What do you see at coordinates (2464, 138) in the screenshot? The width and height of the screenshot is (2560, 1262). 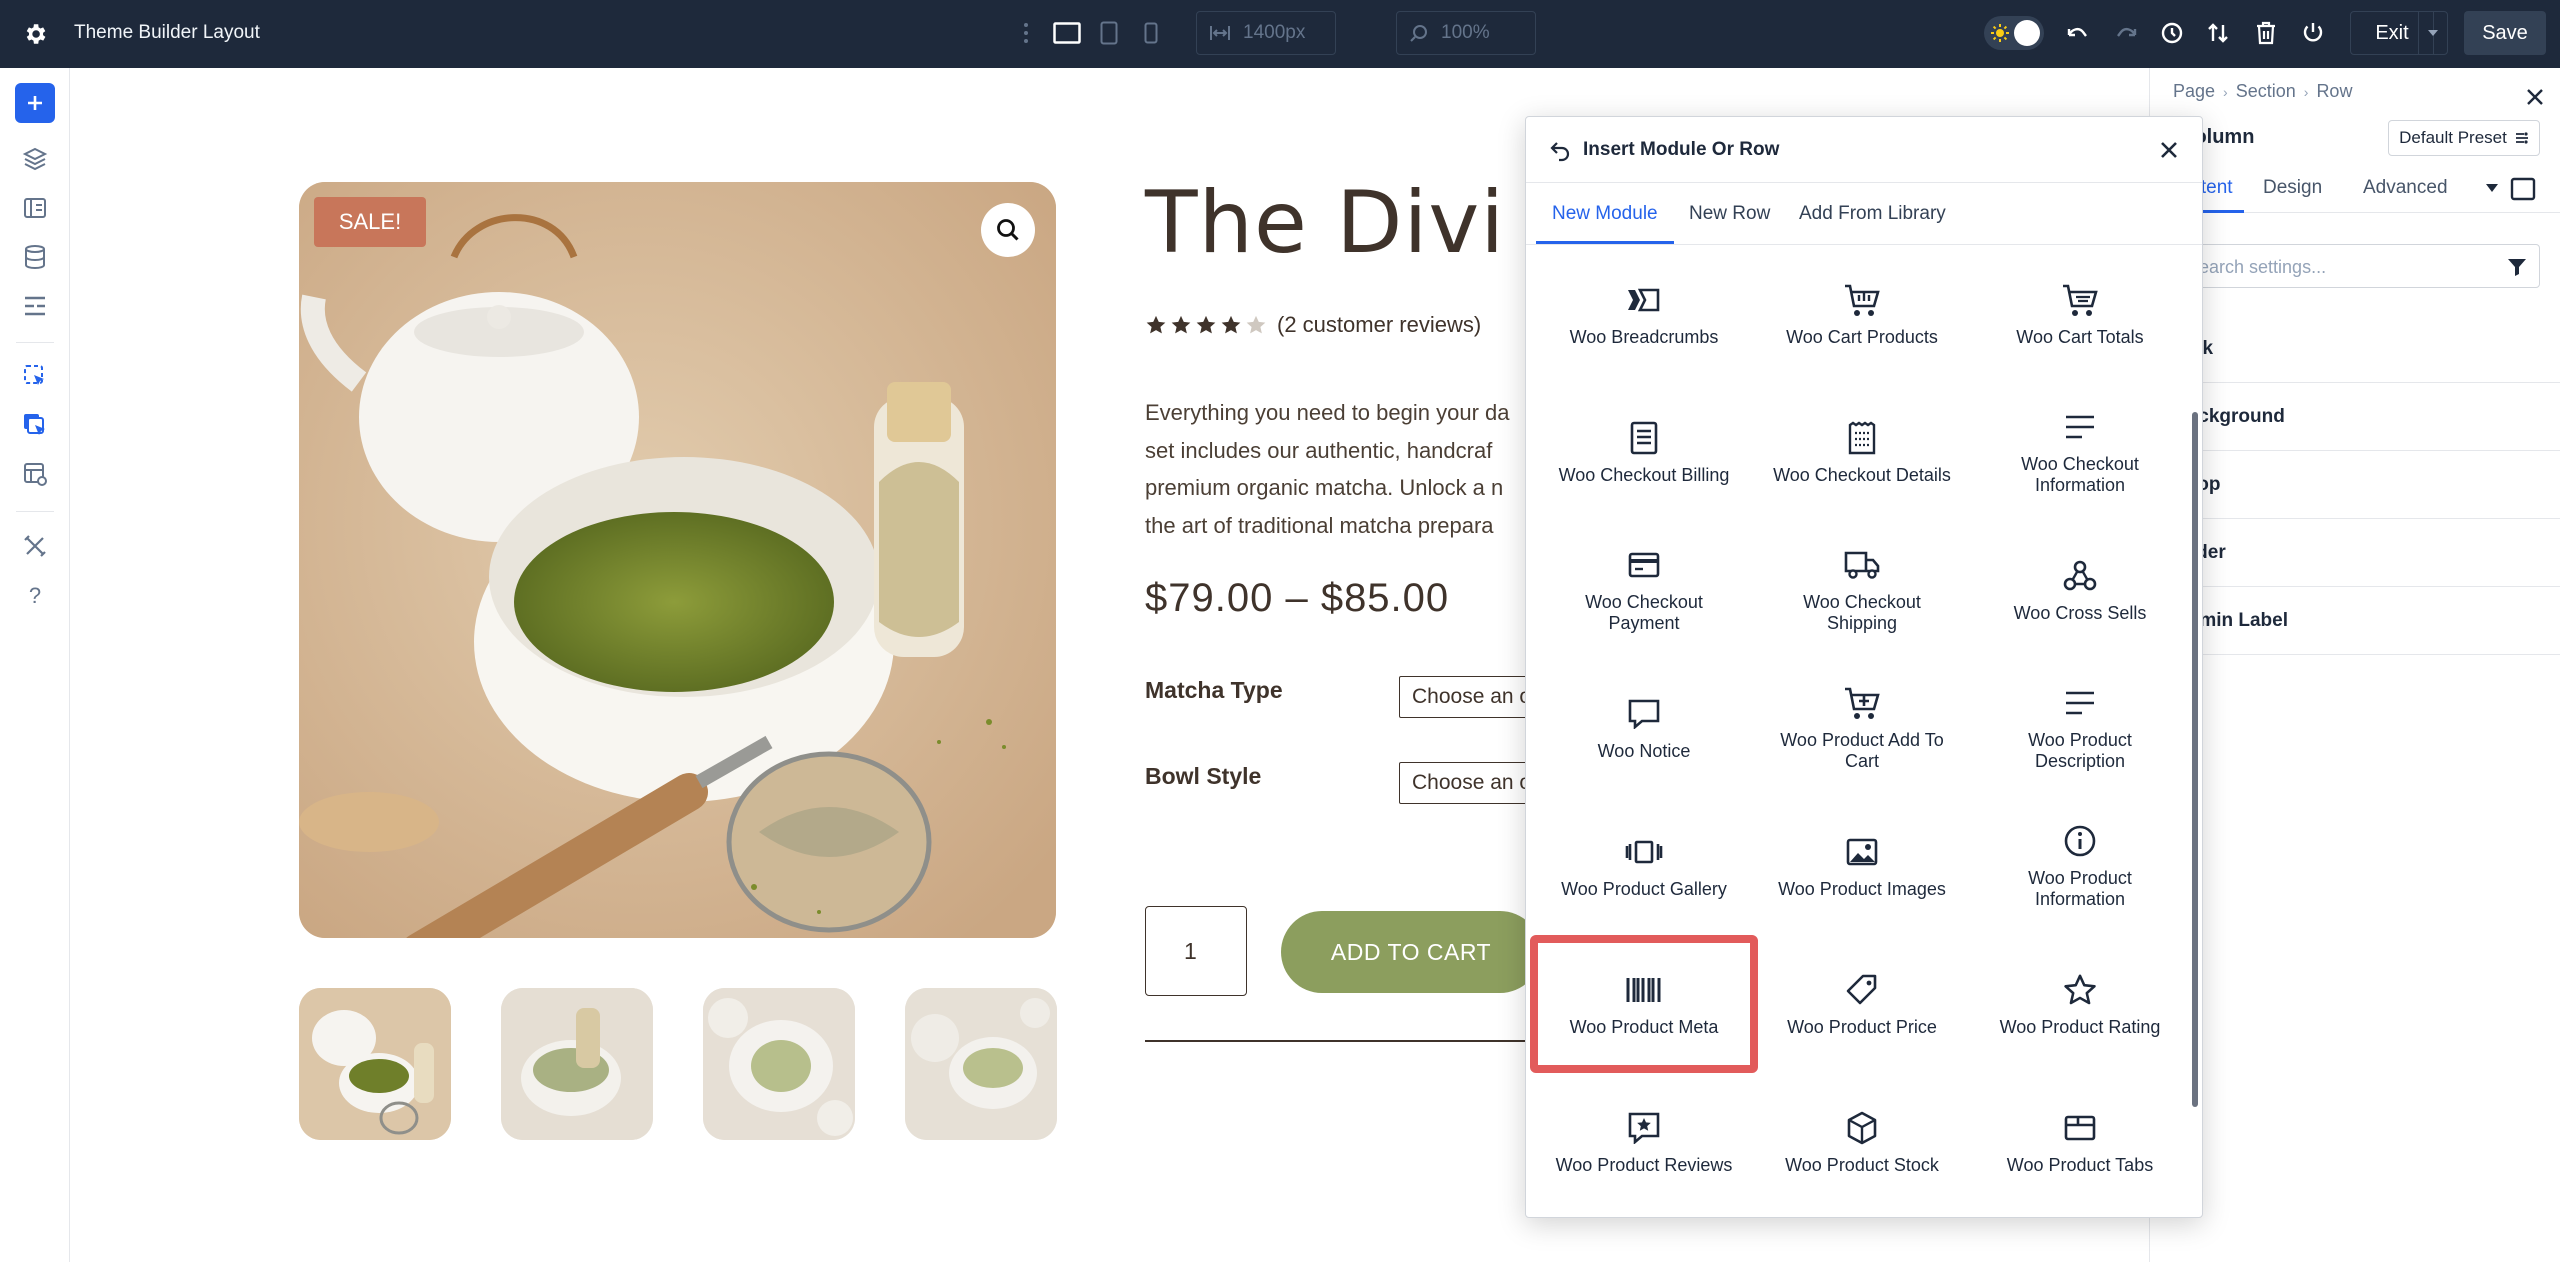 I see `preset-select: Default Preset` at bounding box center [2464, 138].